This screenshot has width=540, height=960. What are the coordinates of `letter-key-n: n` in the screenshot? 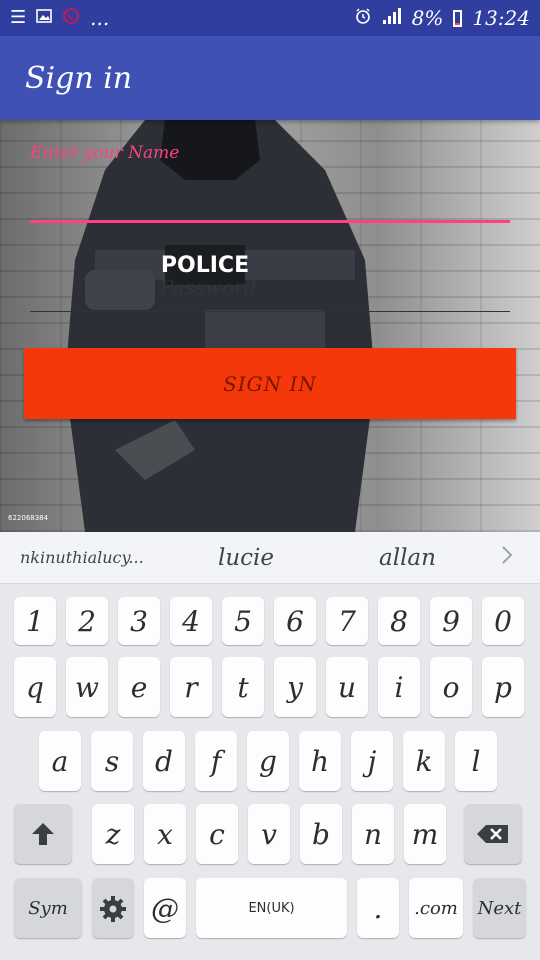 It's located at (373, 834).